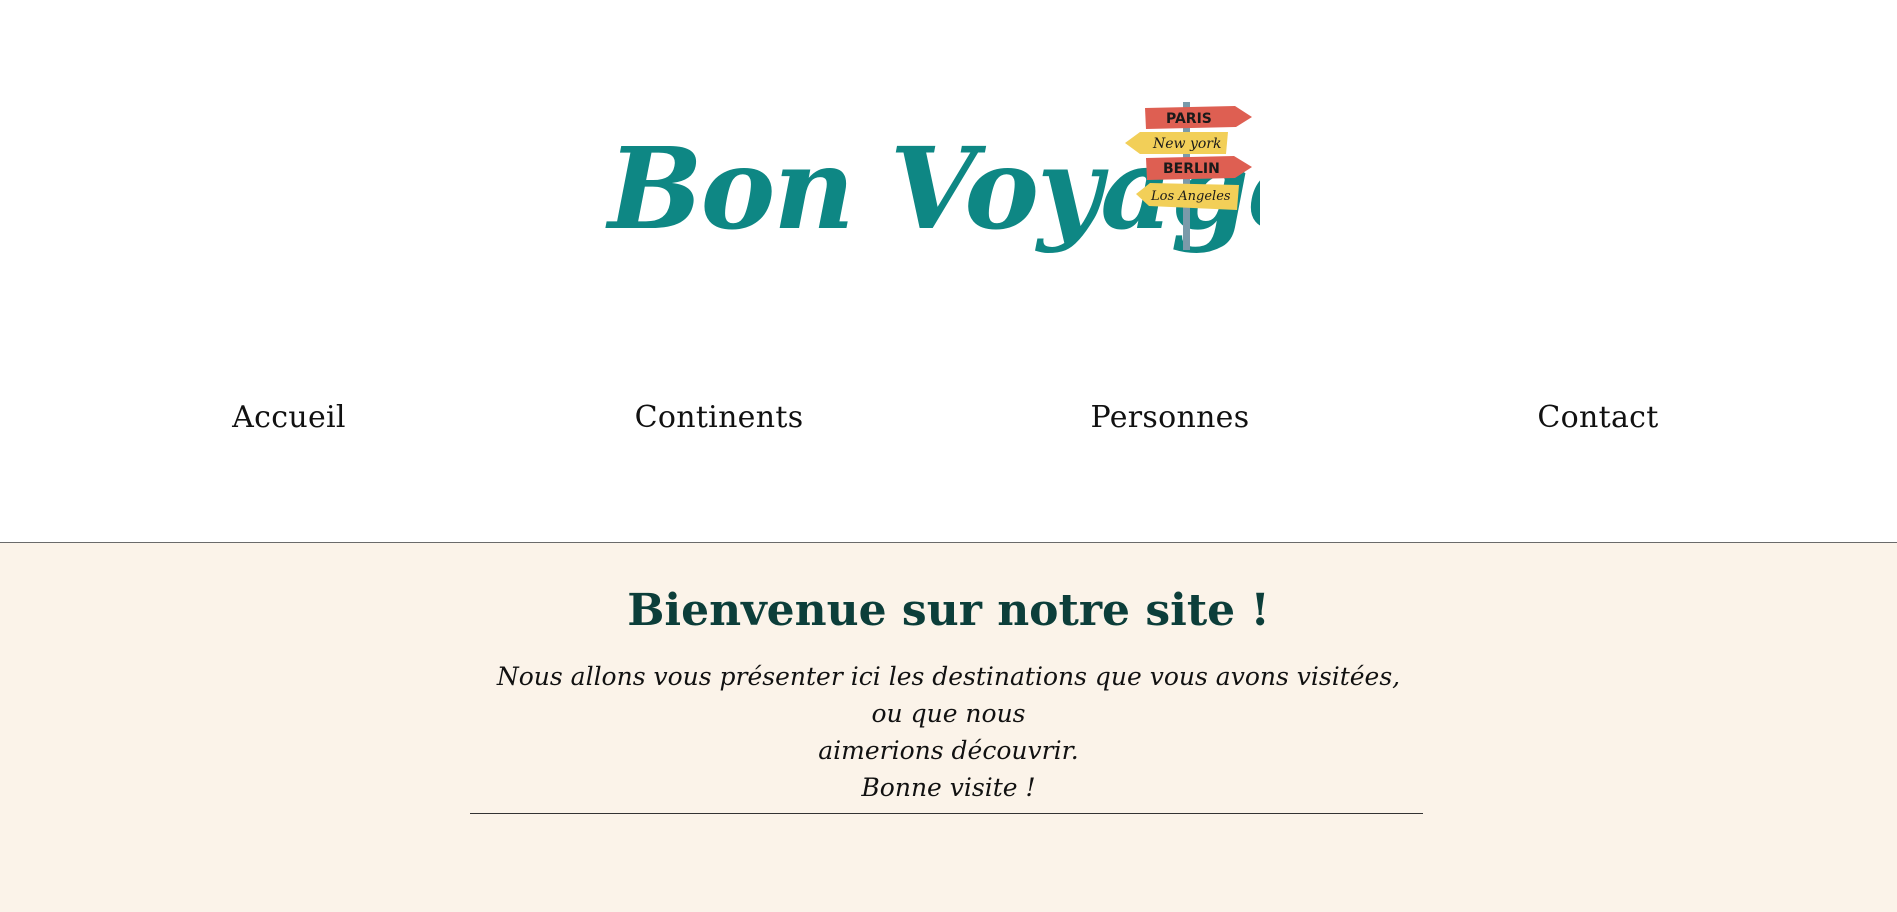  What do you see at coordinates (1597, 417) in the screenshot?
I see `nav-item-contact: Contact` at bounding box center [1597, 417].